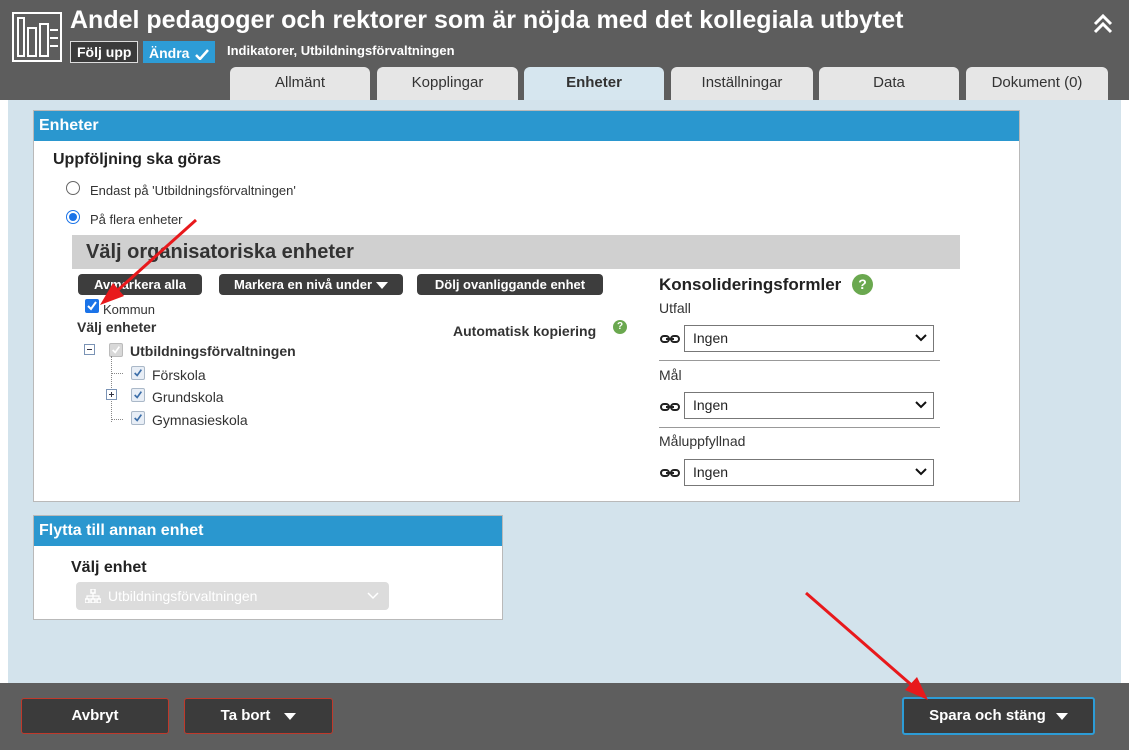 The height and width of the screenshot is (750, 1129). Describe the element at coordinates (564, 716) in the screenshot. I see `footer-bar: Avbryt Ta bort Spara och stäng` at that location.